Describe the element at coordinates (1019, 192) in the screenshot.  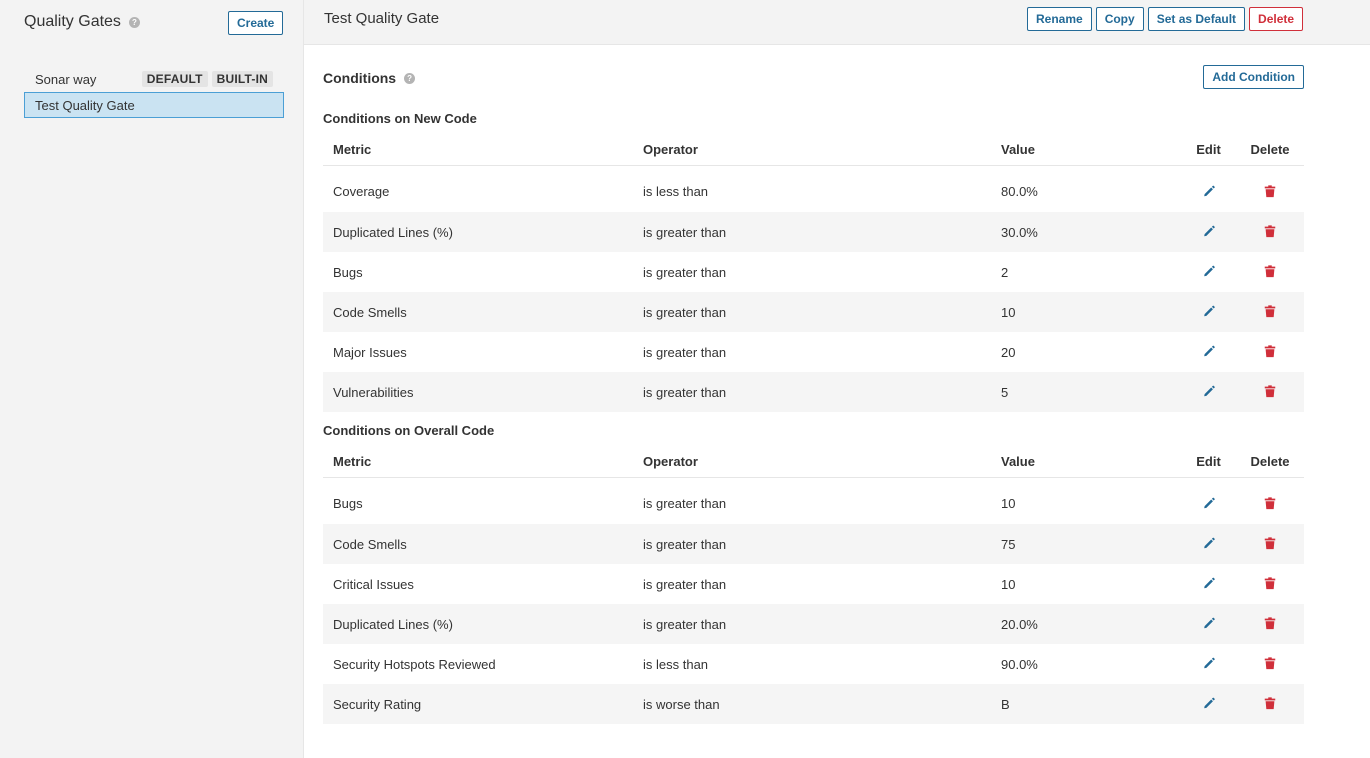
I see `value-cell: 80.0%` at that location.